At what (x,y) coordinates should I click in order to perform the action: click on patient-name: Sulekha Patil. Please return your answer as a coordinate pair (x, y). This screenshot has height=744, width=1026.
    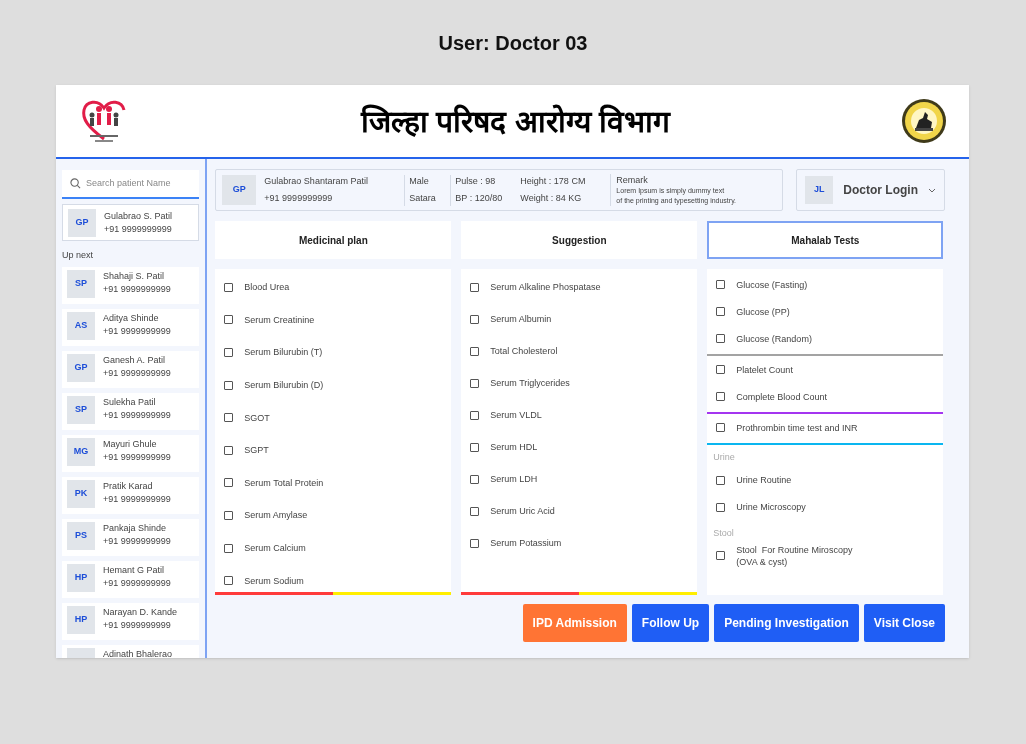
    Looking at the image, I should click on (130, 402).